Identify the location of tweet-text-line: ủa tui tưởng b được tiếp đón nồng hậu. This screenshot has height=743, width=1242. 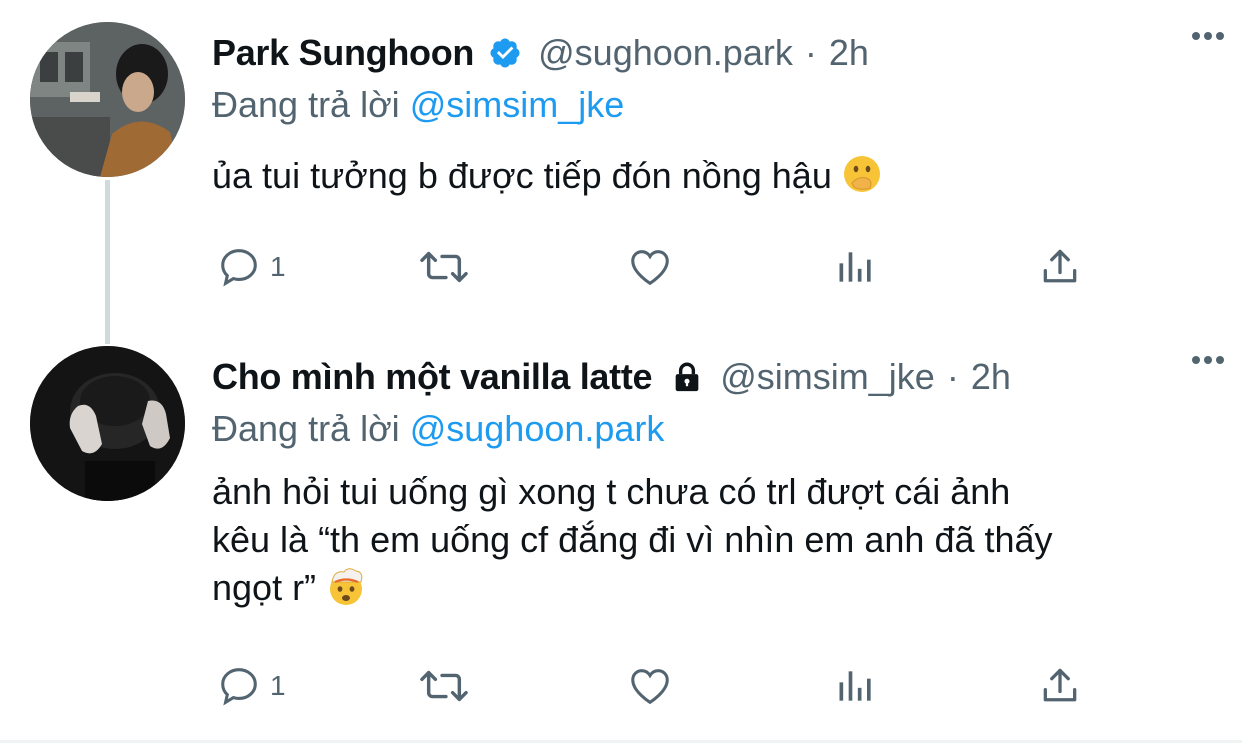
(522, 175).